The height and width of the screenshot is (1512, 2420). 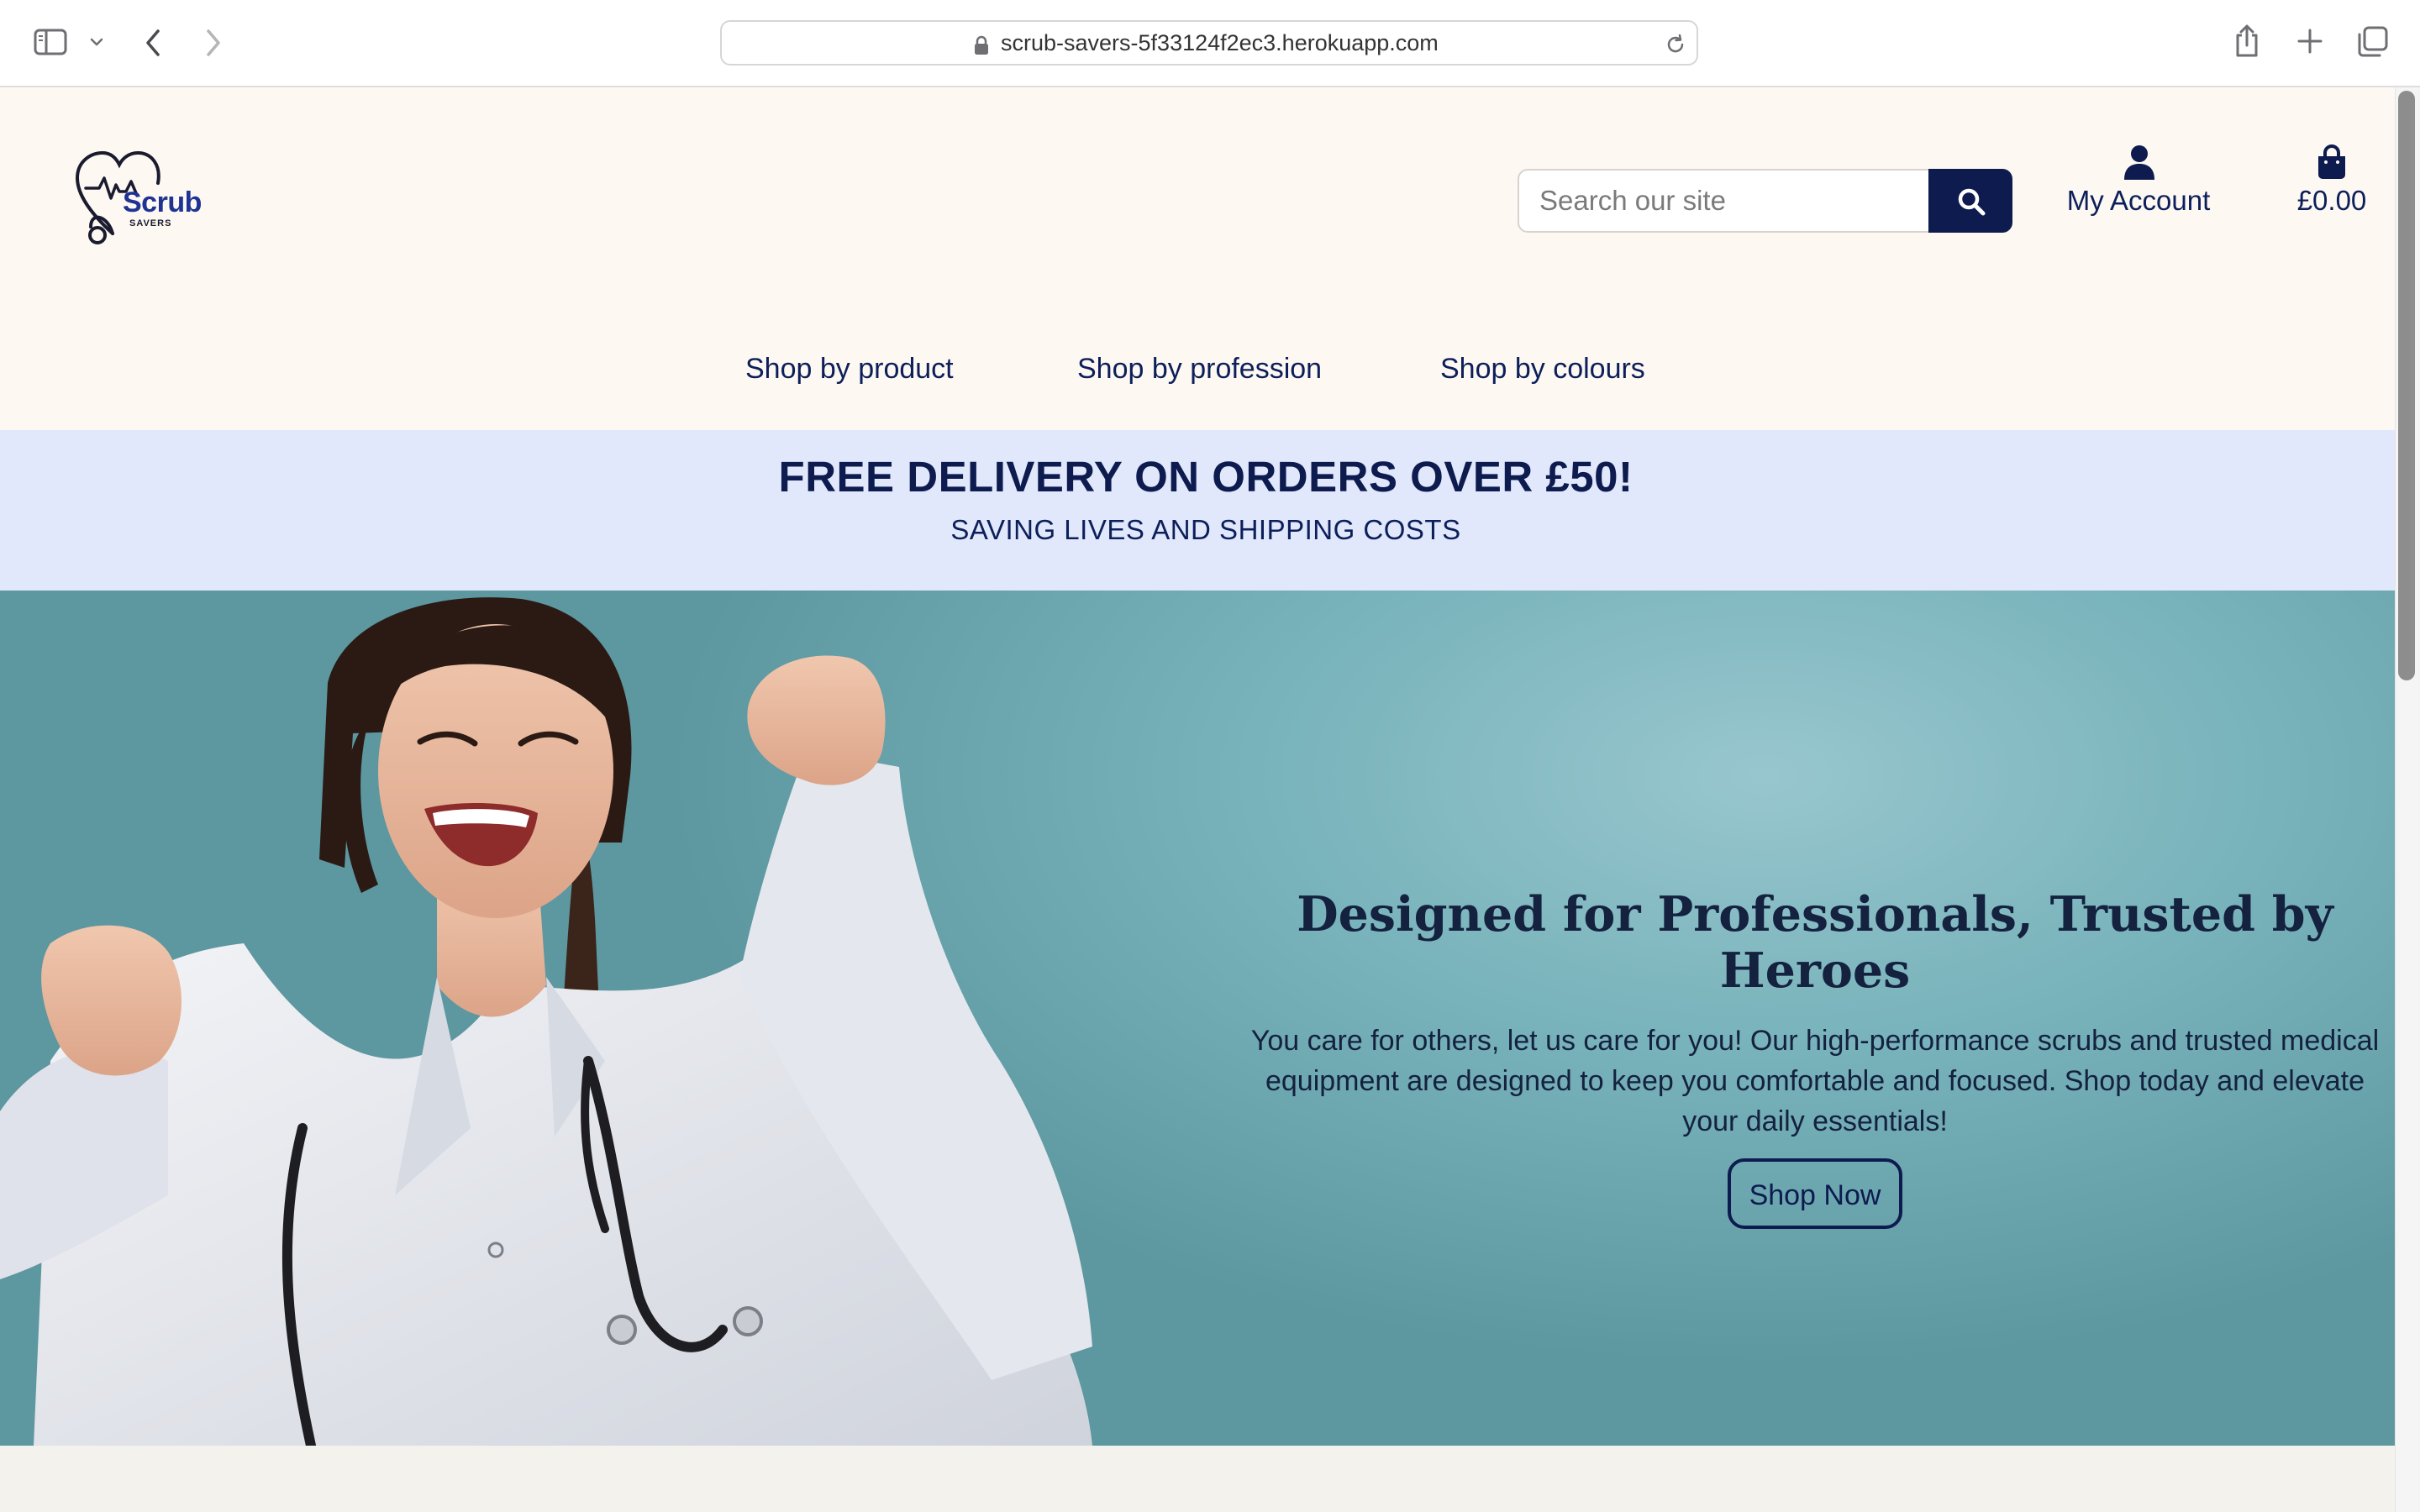 I want to click on basket-total: £0.00, so click(x=2331, y=200).